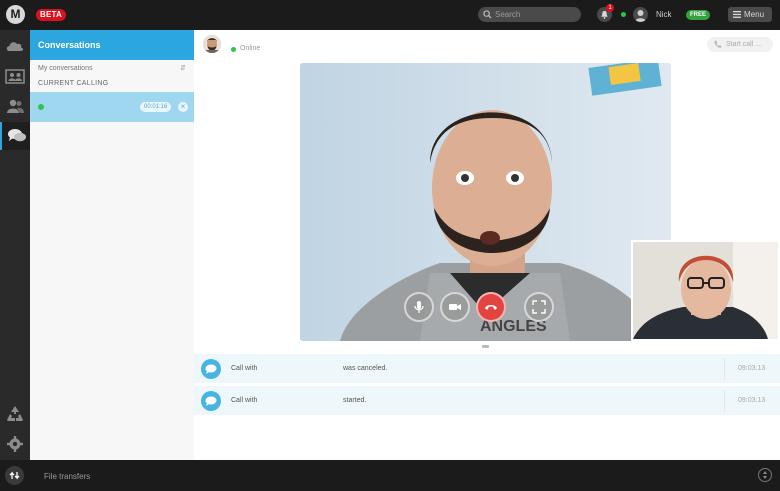 Image resolution: width=780 pixels, height=491 pixels. I want to click on transfer-settings-button, so click(765, 475).